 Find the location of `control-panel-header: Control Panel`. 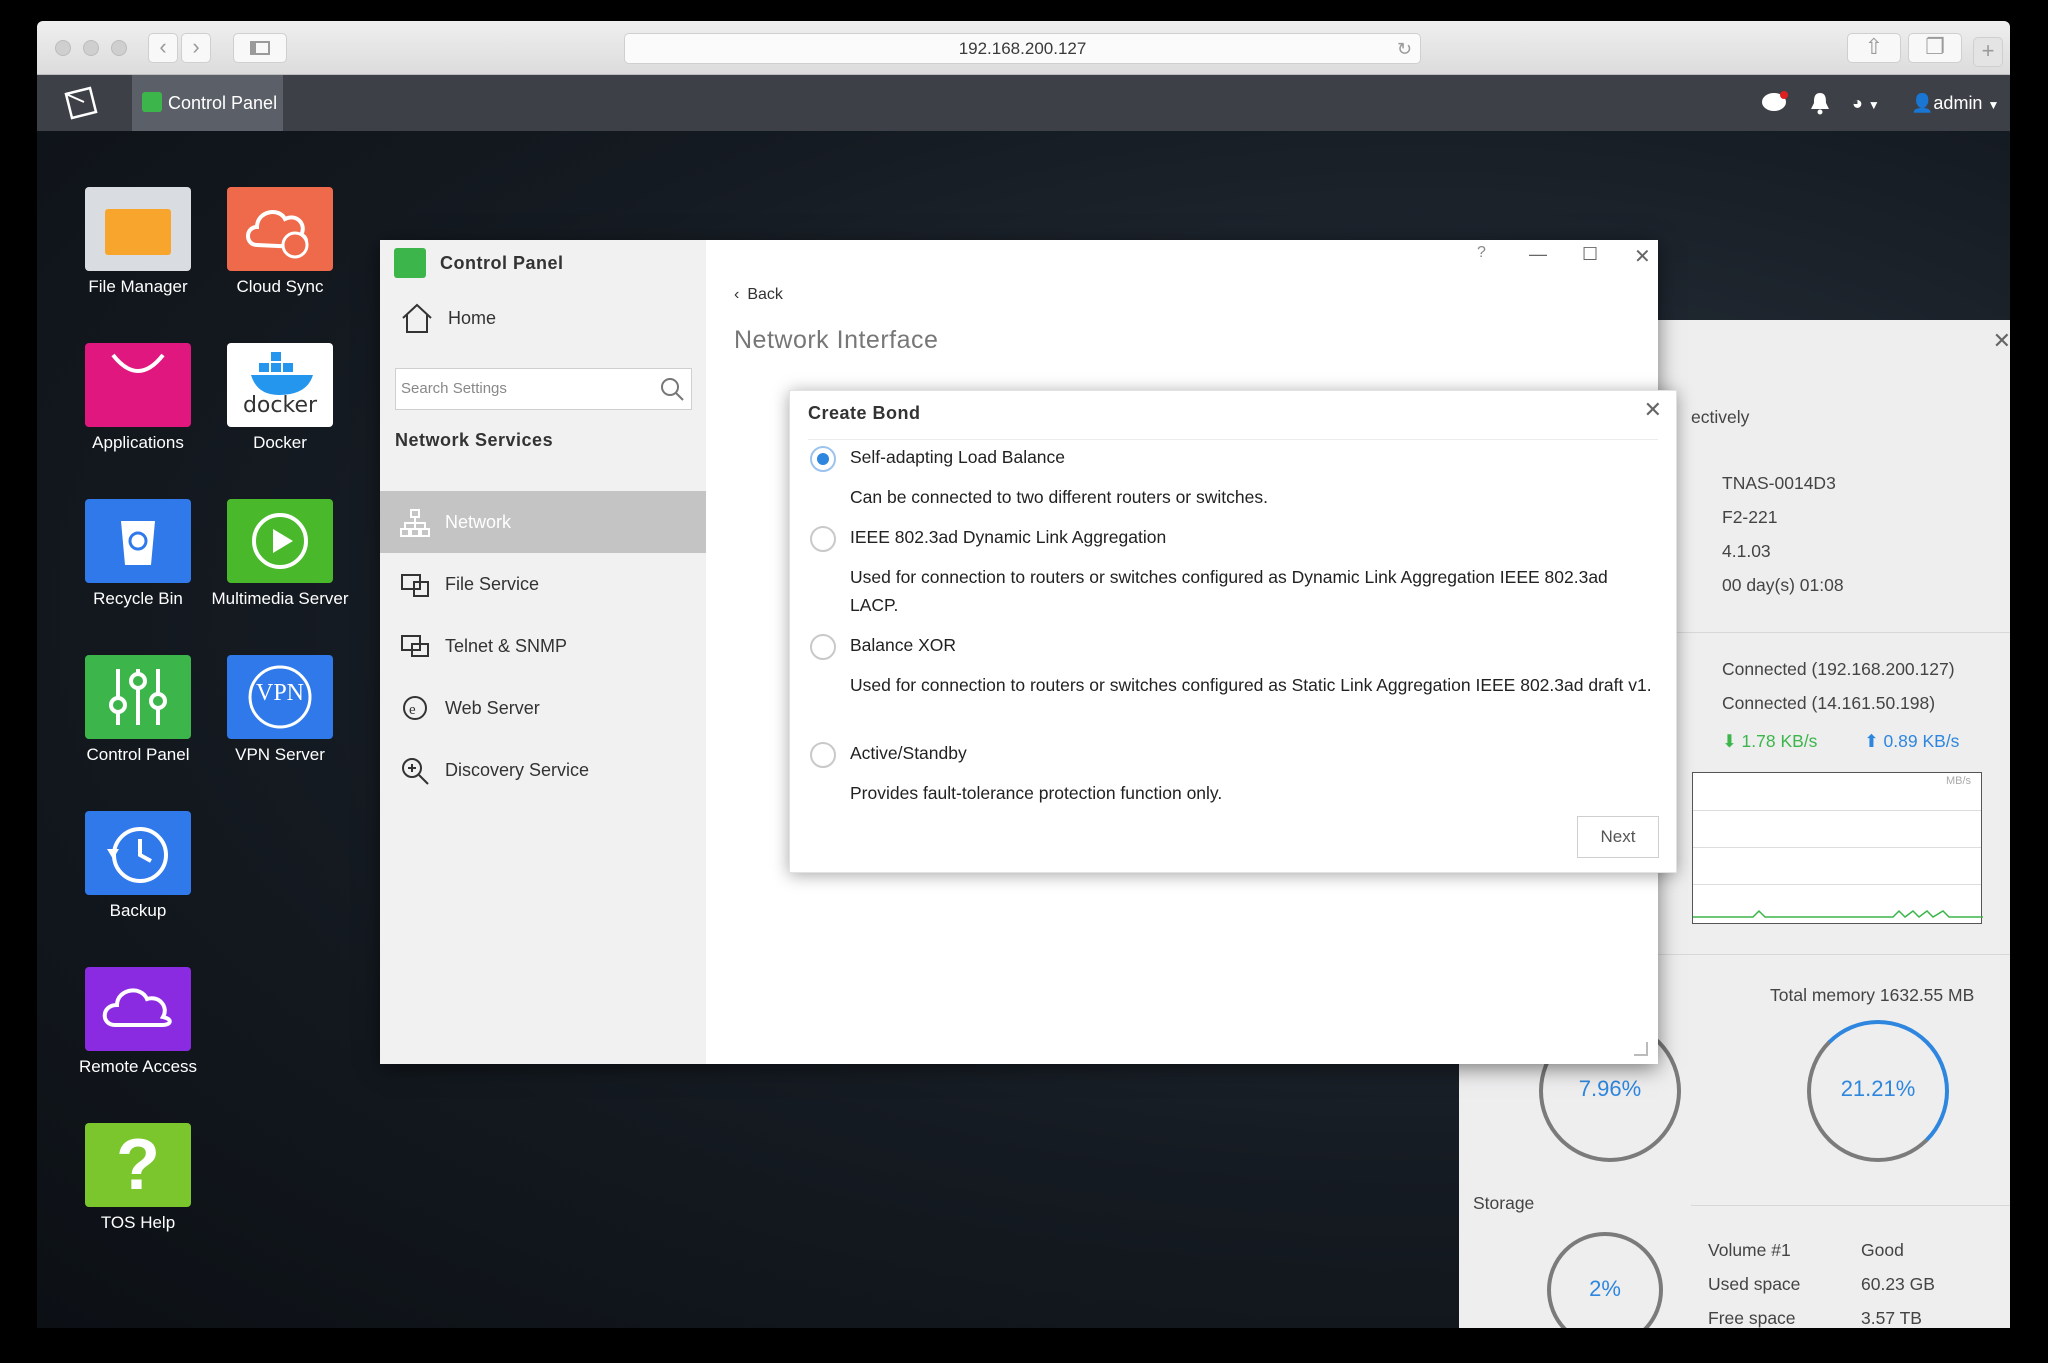

control-panel-header: Control Panel is located at coordinates (479, 263).